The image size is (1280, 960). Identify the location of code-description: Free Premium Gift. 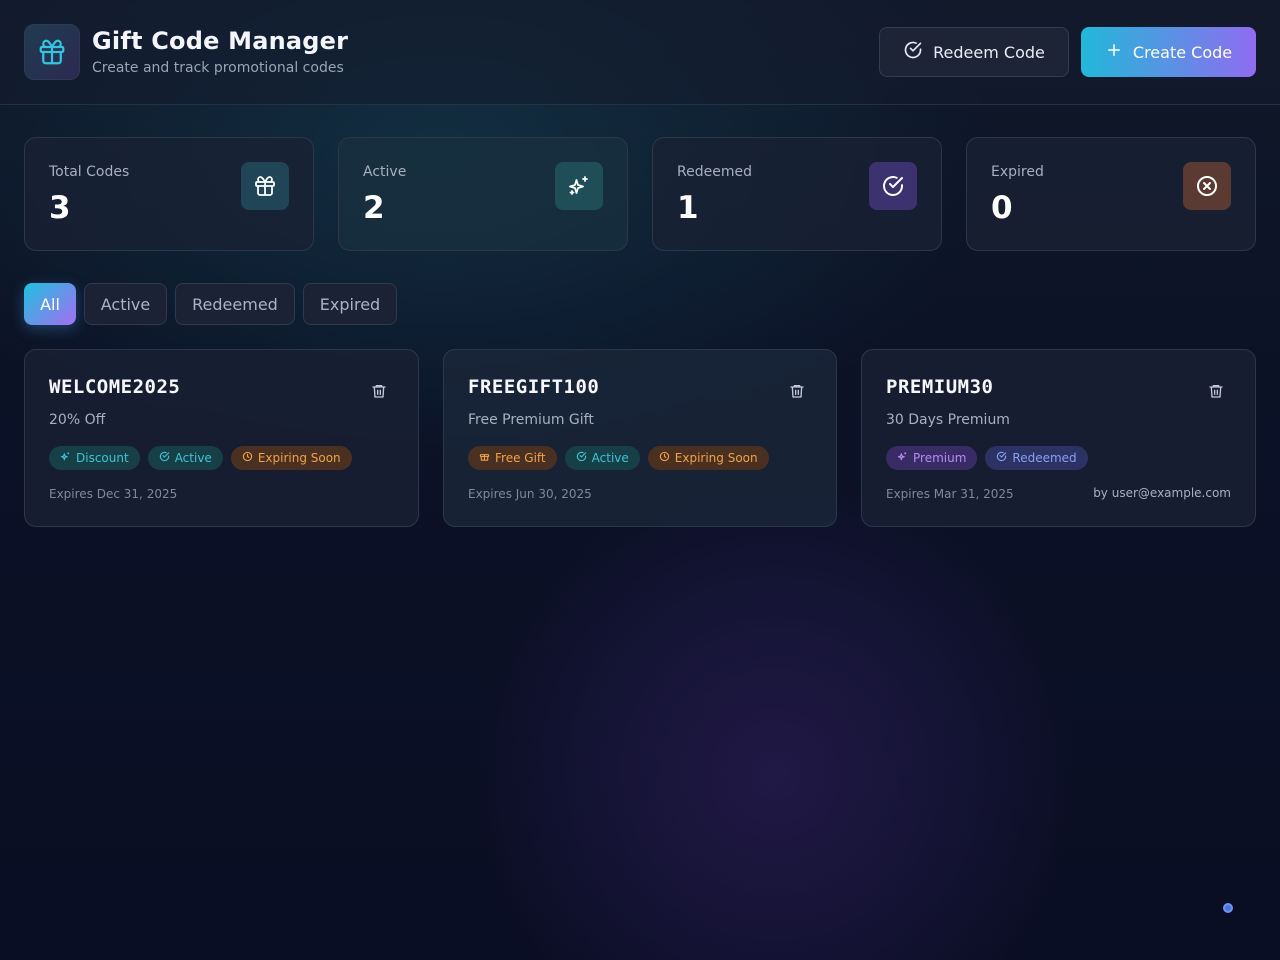
(531, 420).